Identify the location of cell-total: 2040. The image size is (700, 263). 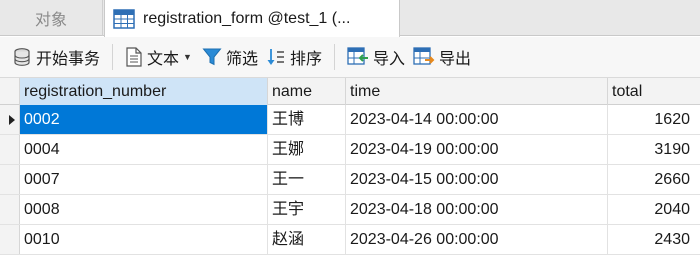
(654, 209).